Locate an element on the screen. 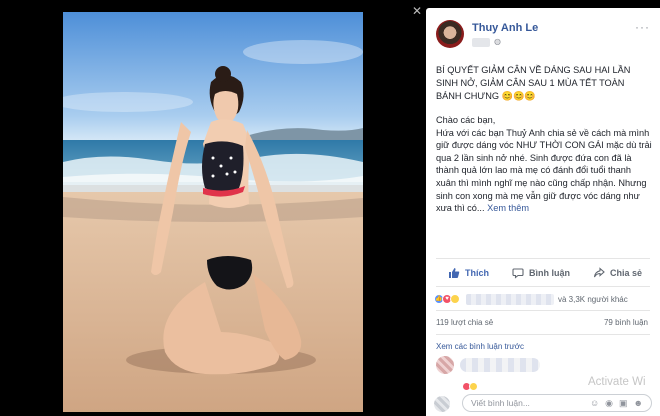  gif-icon: ▣ is located at coordinates (623, 403).